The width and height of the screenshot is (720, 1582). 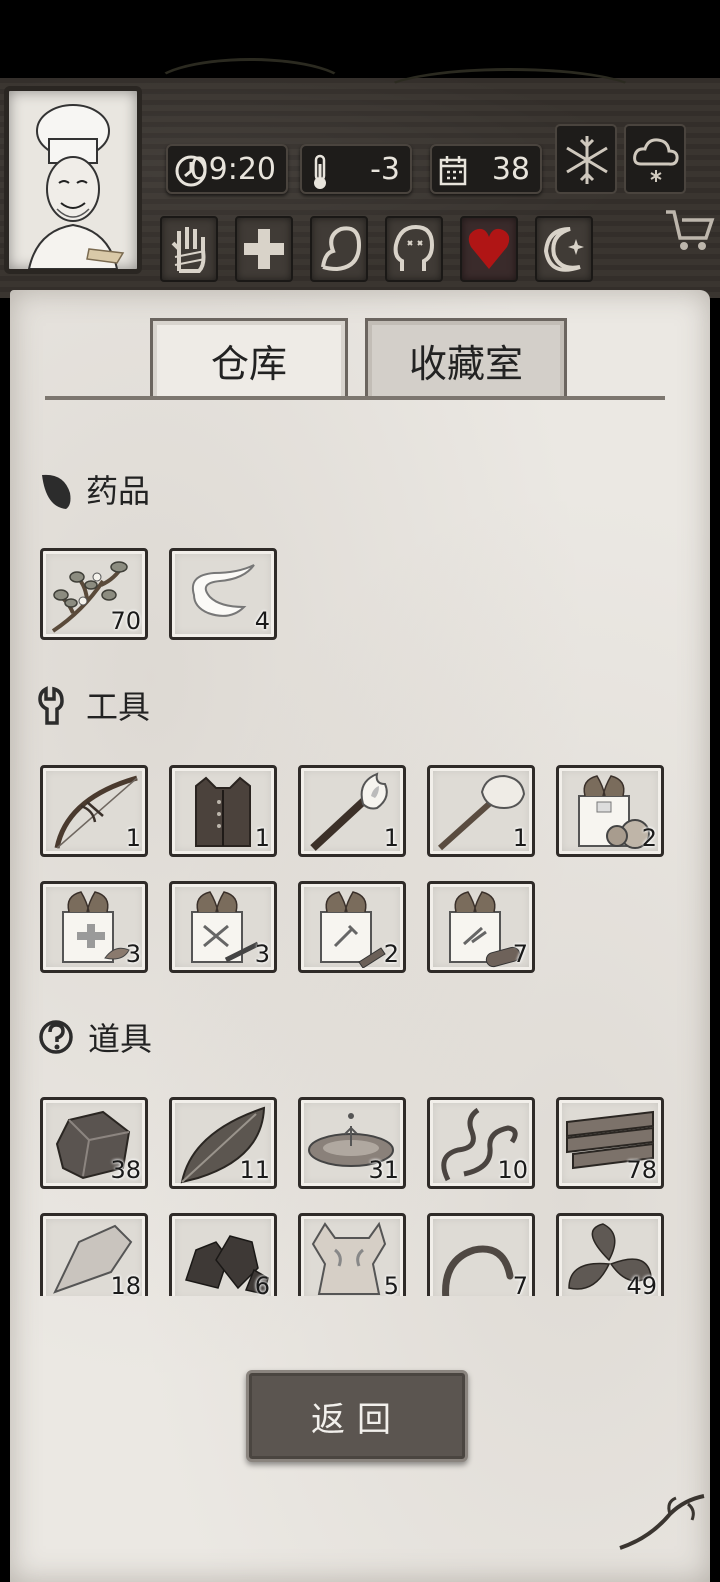 I want to click on inventory-slot: 70, so click(x=94, y=594).